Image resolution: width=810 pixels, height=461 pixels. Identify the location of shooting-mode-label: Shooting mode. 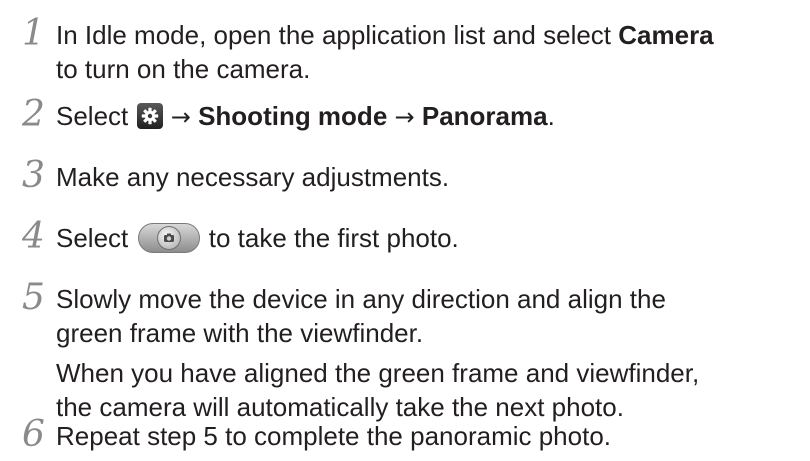
(293, 116).